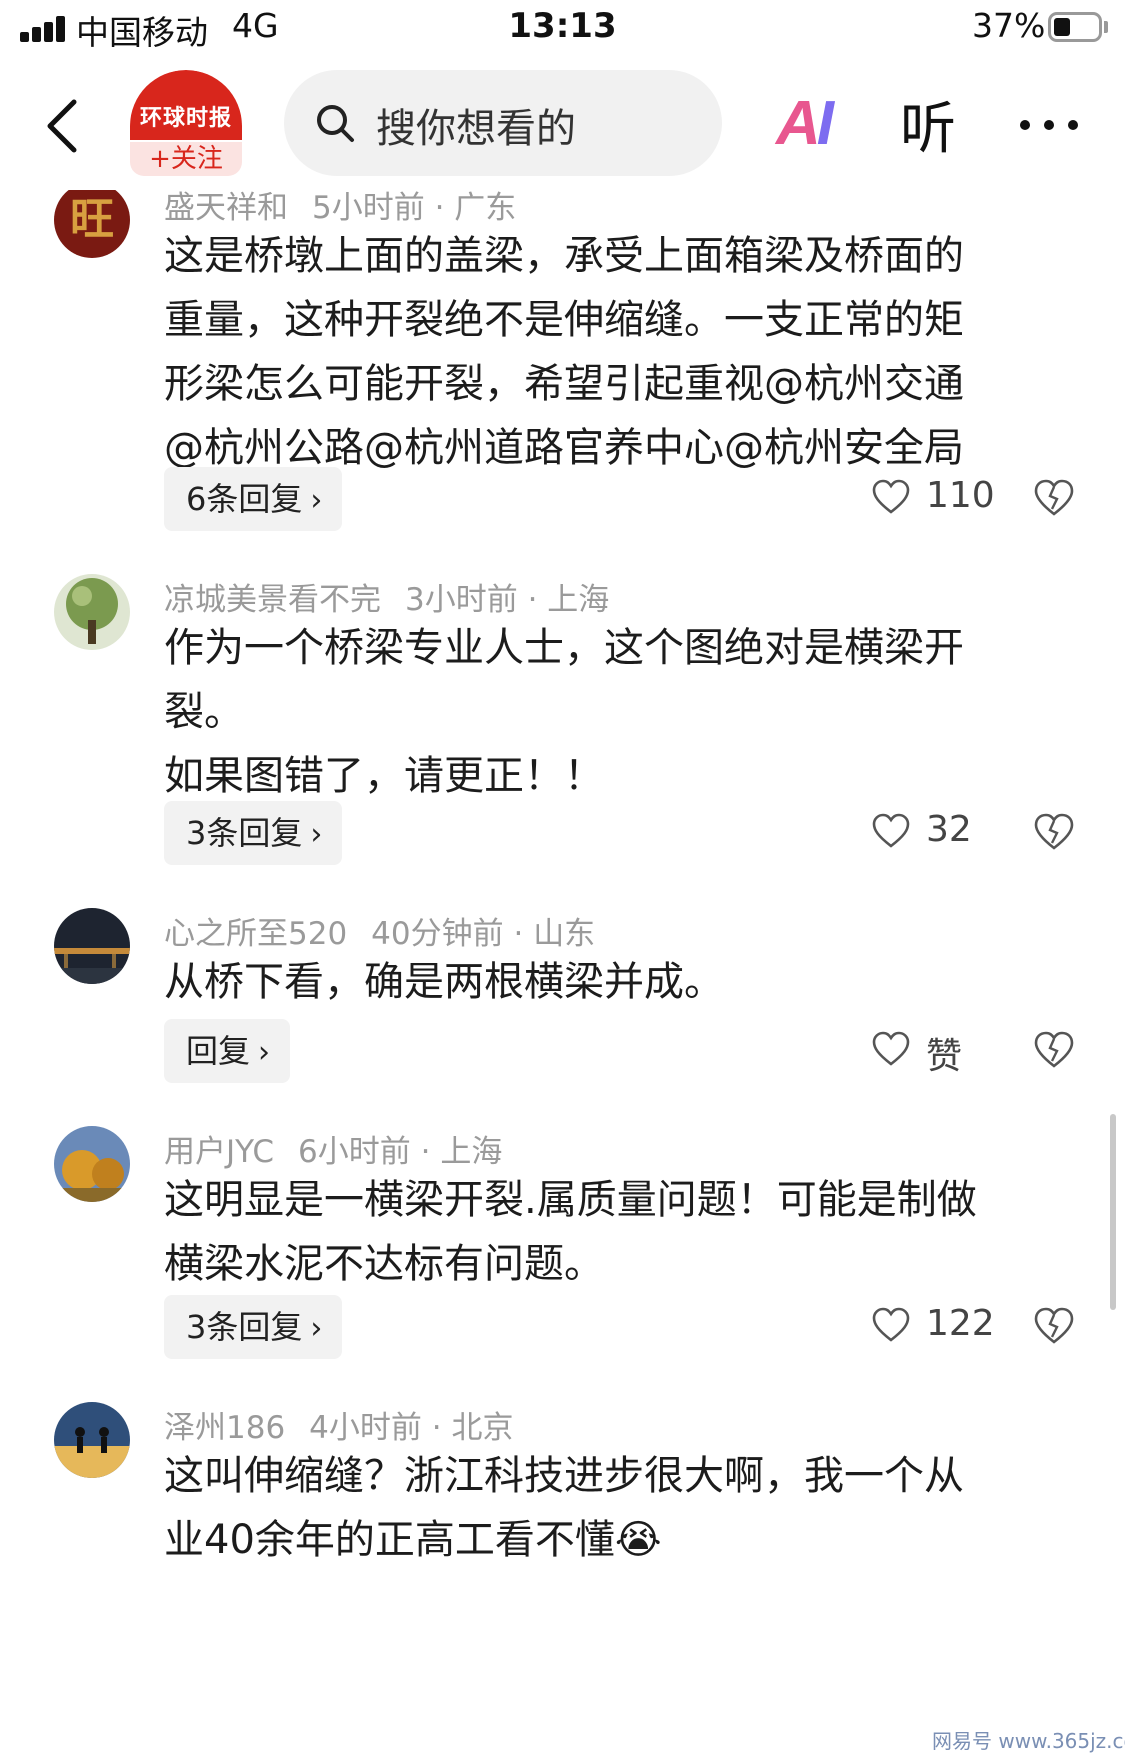  What do you see at coordinates (476, 129) in the screenshot?
I see `search-placeholder: 搜你想看的` at bounding box center [476, 129].